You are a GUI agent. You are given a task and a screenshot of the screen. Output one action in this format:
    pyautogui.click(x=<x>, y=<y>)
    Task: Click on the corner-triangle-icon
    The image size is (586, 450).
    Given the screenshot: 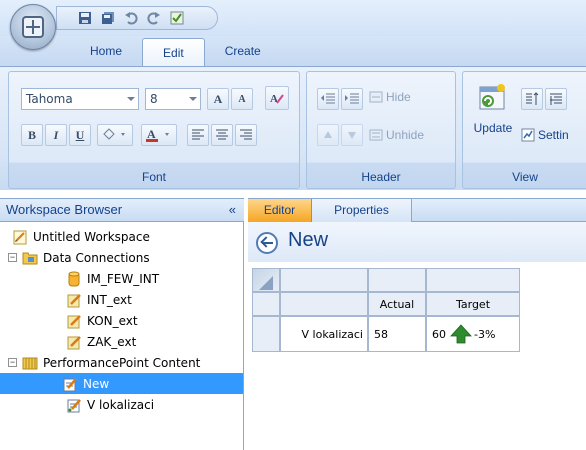 What is the action you would take?
    pyautogui.click(x=266, y=283)
    